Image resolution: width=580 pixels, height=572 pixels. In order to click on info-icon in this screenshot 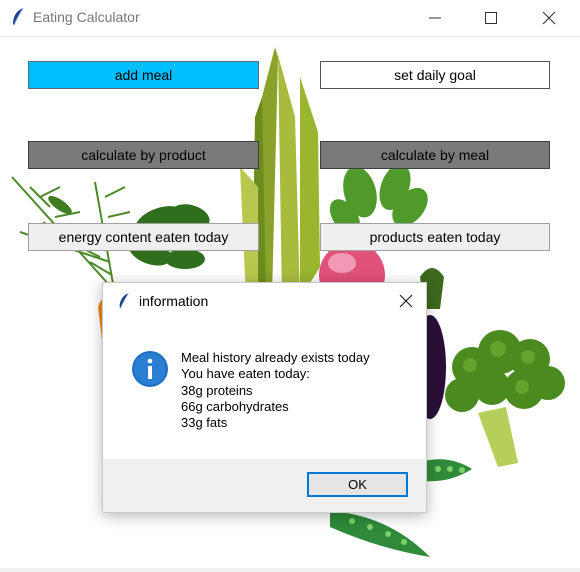, I will do `click(150, 369)`.